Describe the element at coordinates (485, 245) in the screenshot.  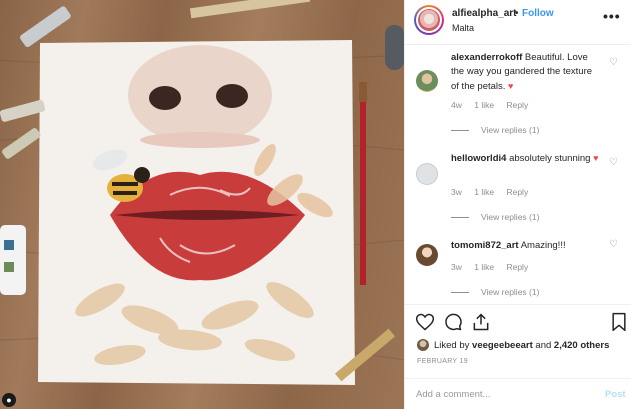
I see `comment-username: tomomi872_art` at that location.